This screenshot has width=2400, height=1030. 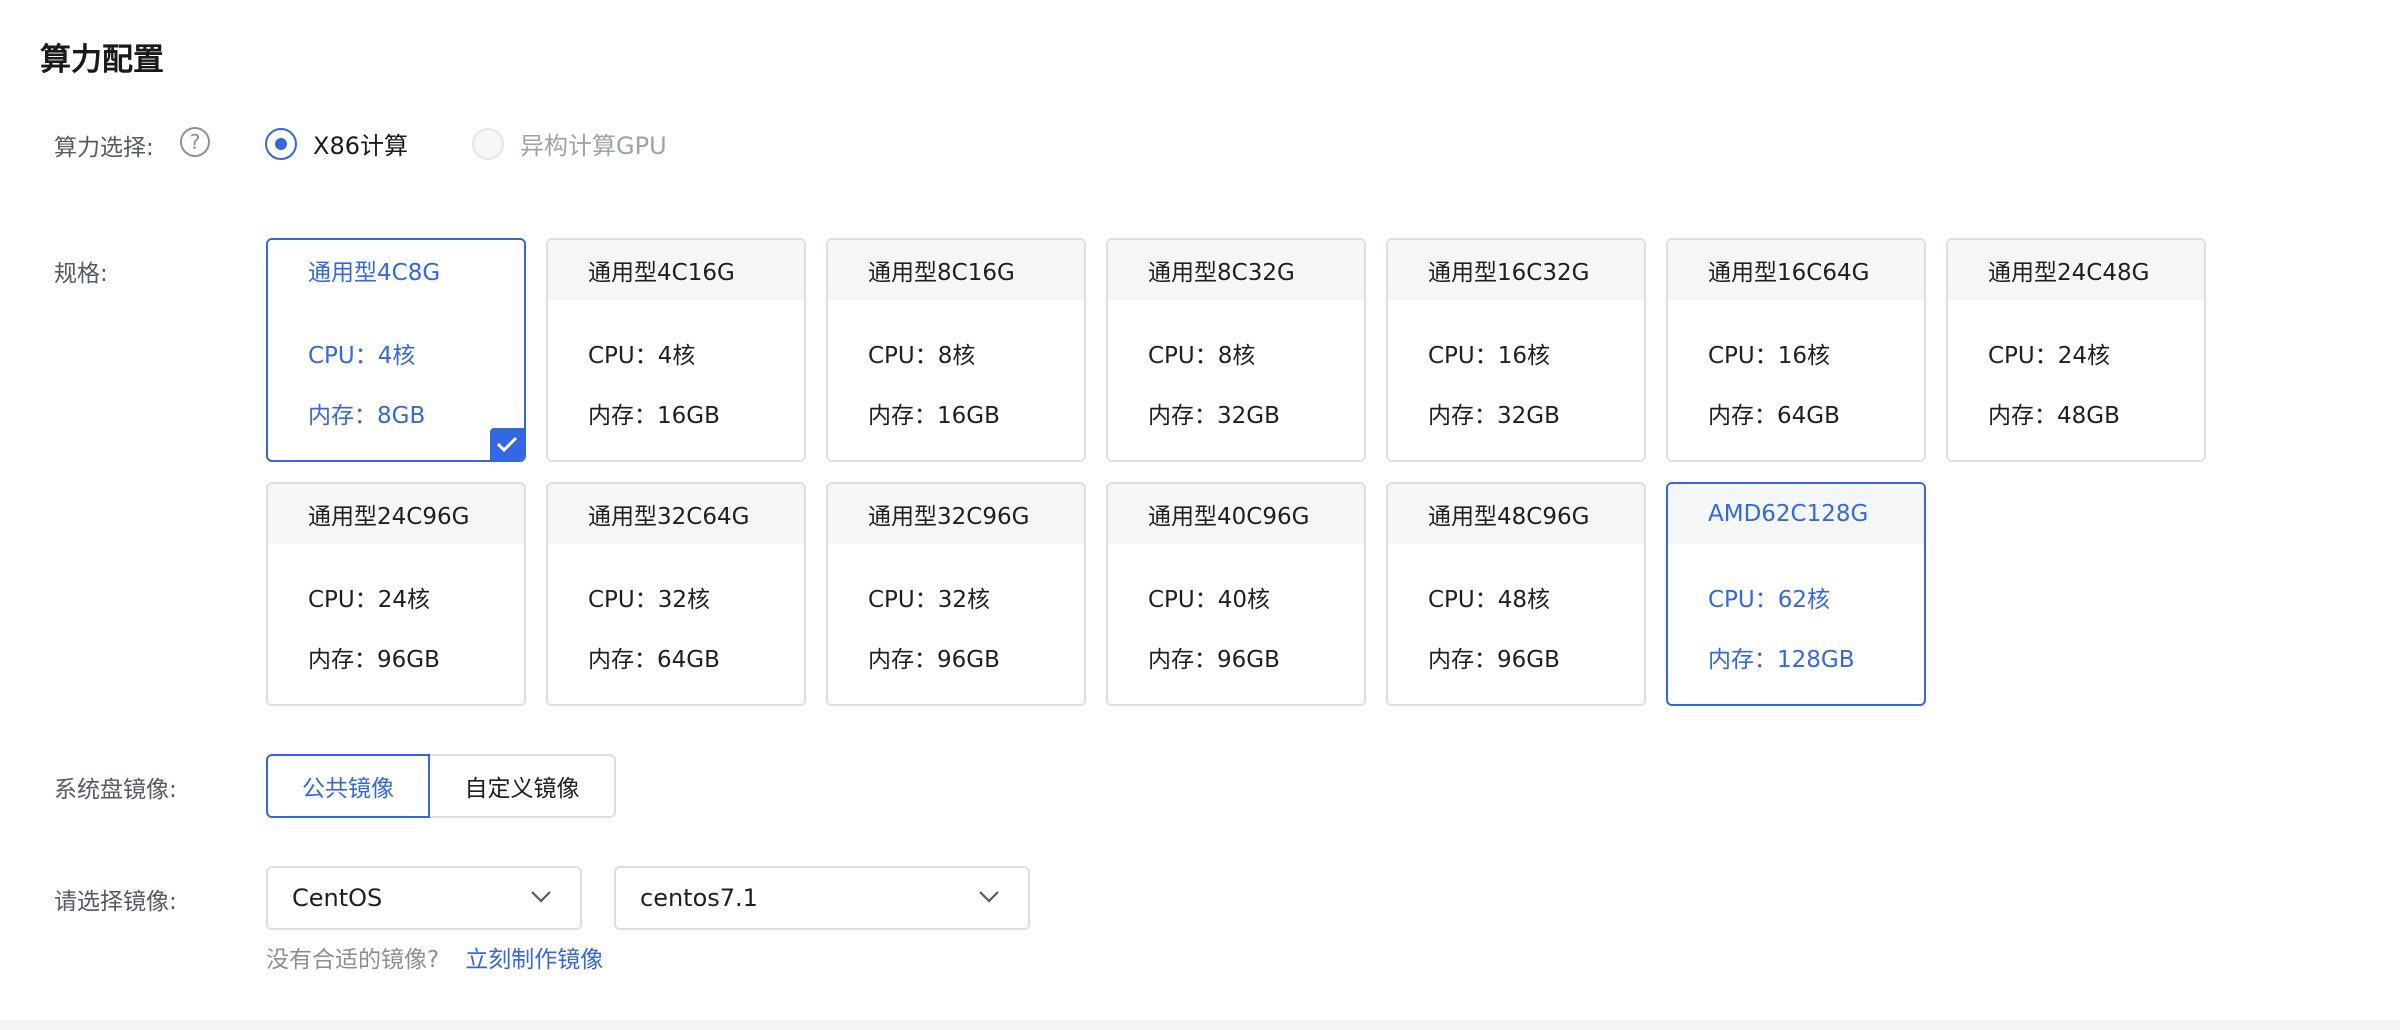 I want to click on tab-public-image: 公共镜像, so click(x=348, y=786).